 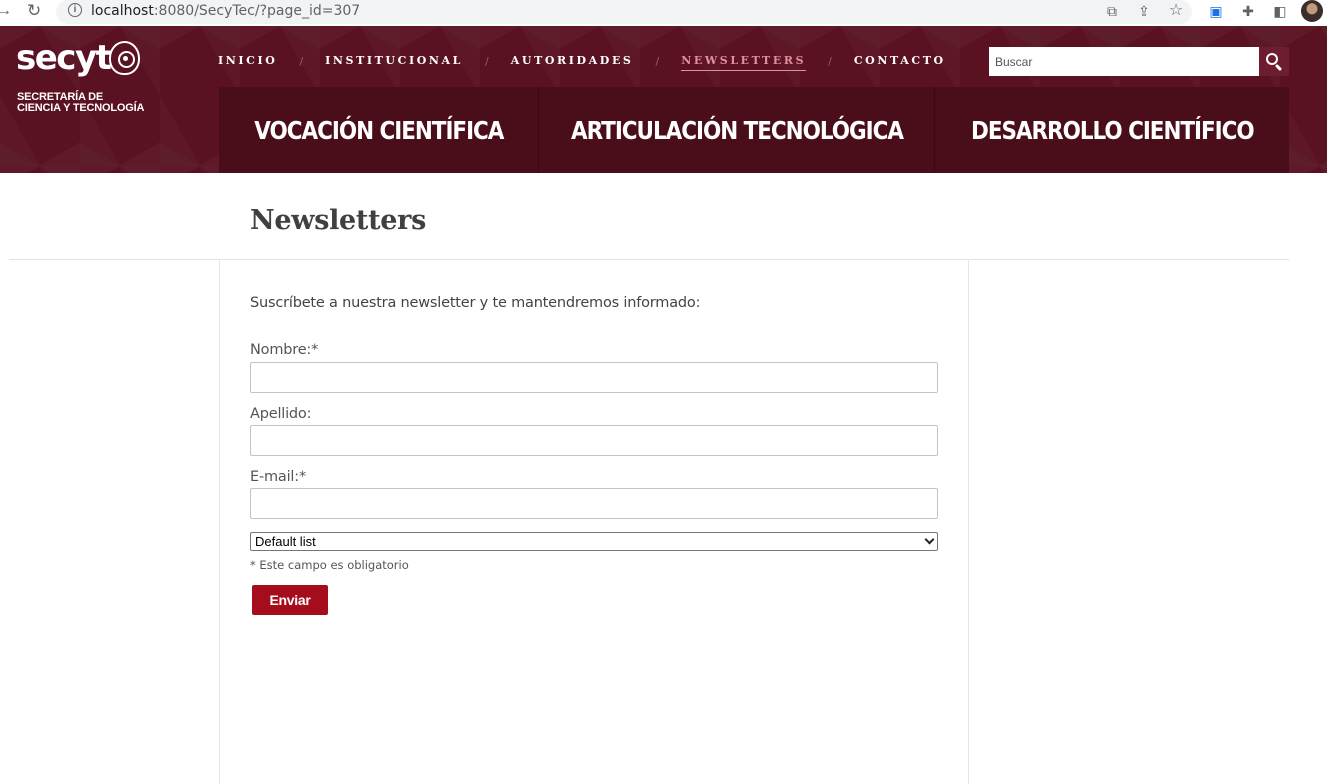 I want to click on name-field, so click(x=594, y=377).